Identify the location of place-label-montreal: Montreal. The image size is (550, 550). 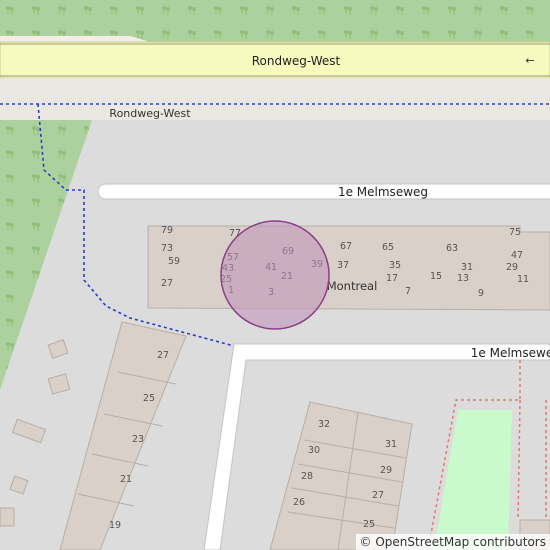
(352, 286).